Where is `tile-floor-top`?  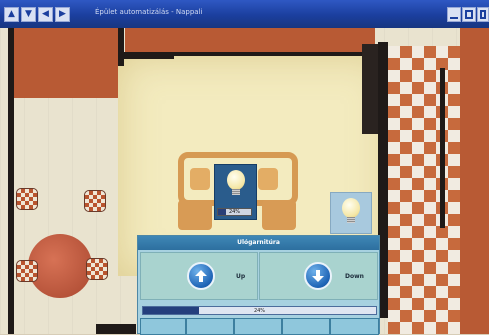 tile-floor-top is located at coordinates (250, 40).